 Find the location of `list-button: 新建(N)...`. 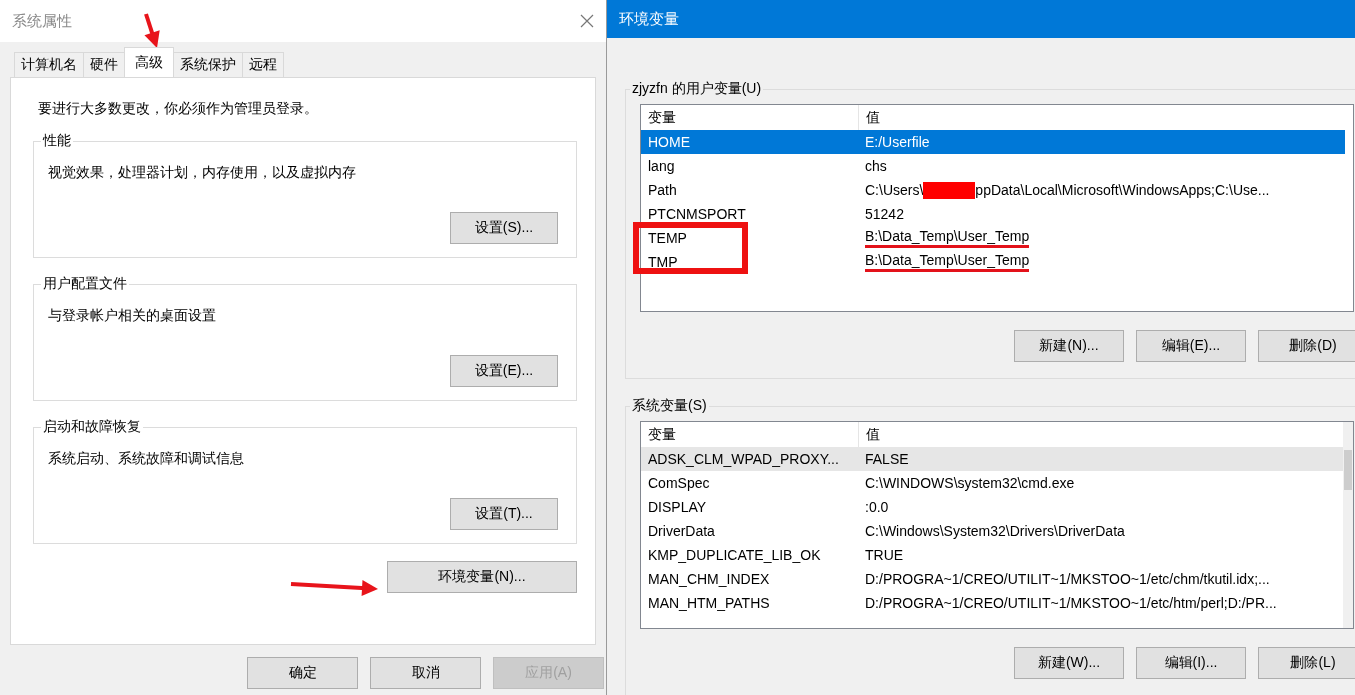

list-button: 新建(N)... is located at coordinates (1069, 346).